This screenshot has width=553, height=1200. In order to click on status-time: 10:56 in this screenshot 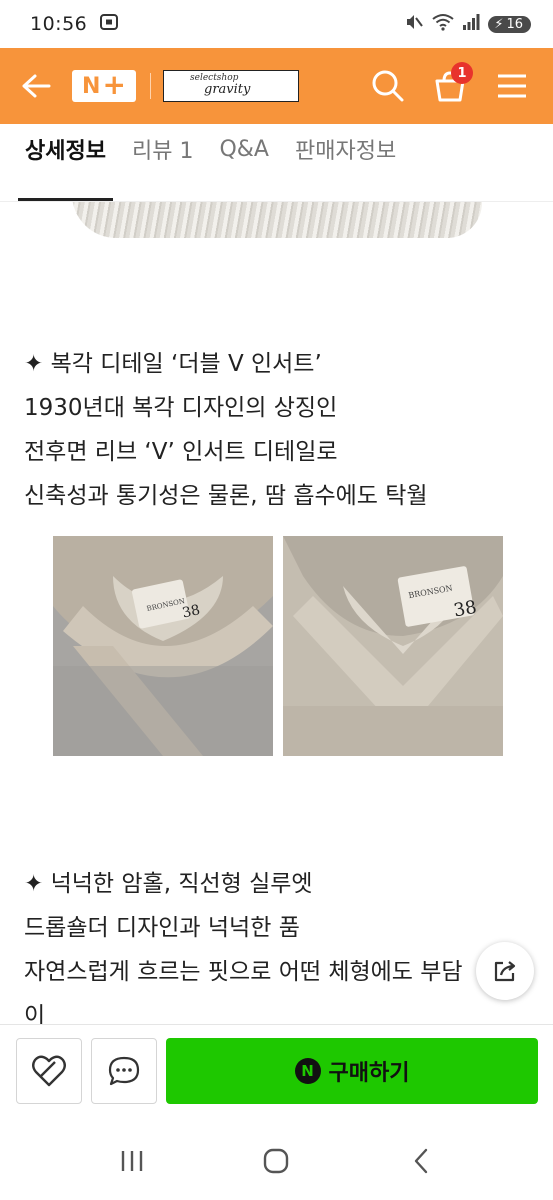, I will do `click(59, 24)`.